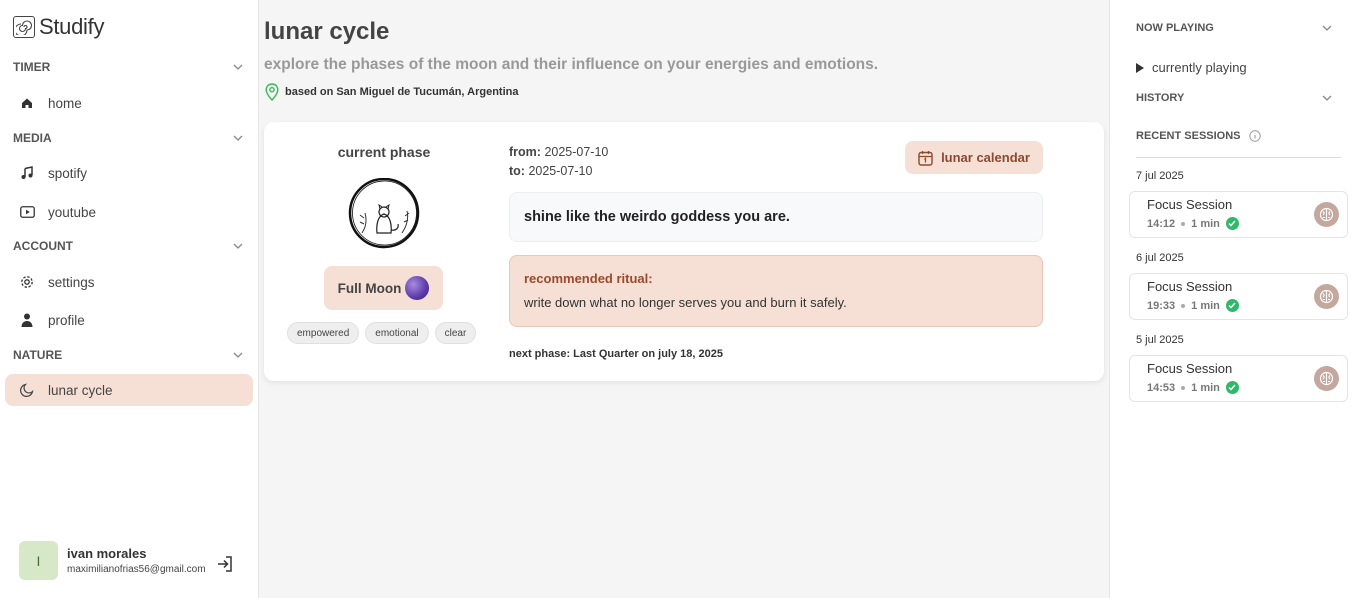 This screenshot has height=598, width=1366. I want to click on now-playing-title: NOW PLAYING, so click(1175, 28).